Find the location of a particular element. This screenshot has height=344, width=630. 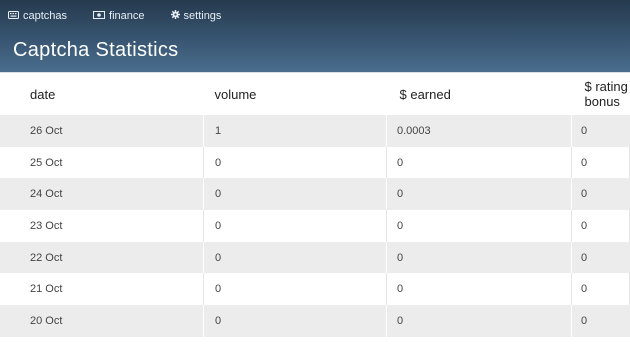

table-row: 23 Oct 0 0 0 is located at coordinates (315, 226).